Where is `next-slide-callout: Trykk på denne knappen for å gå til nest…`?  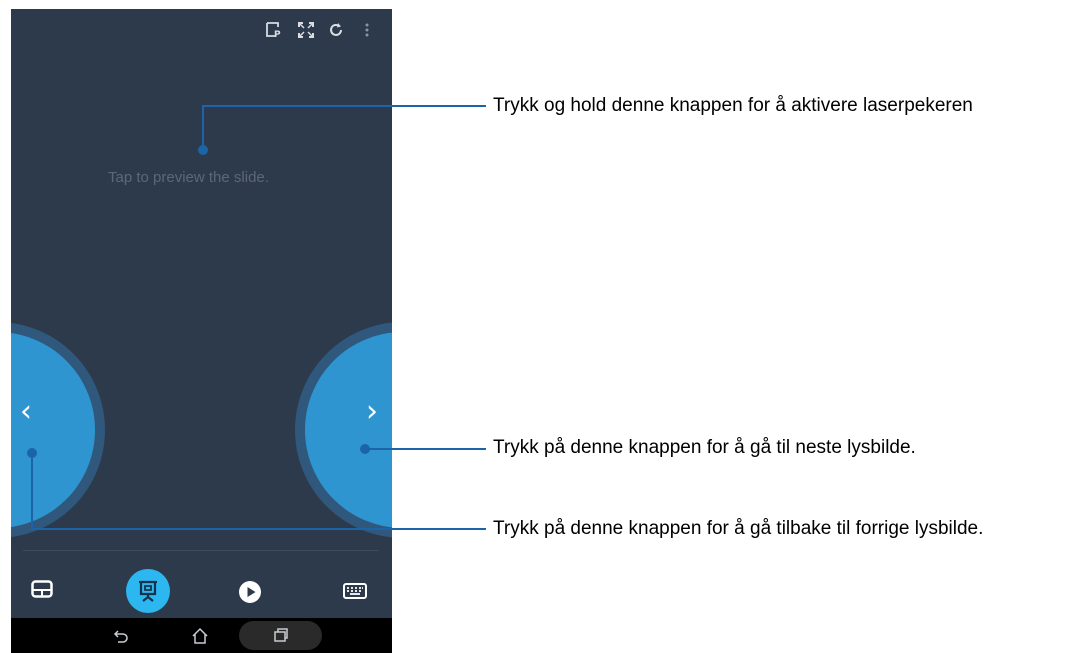 next-slide-callout: Trykk på denne knappen for å gå til nest… is located at coordinates (704, 447).